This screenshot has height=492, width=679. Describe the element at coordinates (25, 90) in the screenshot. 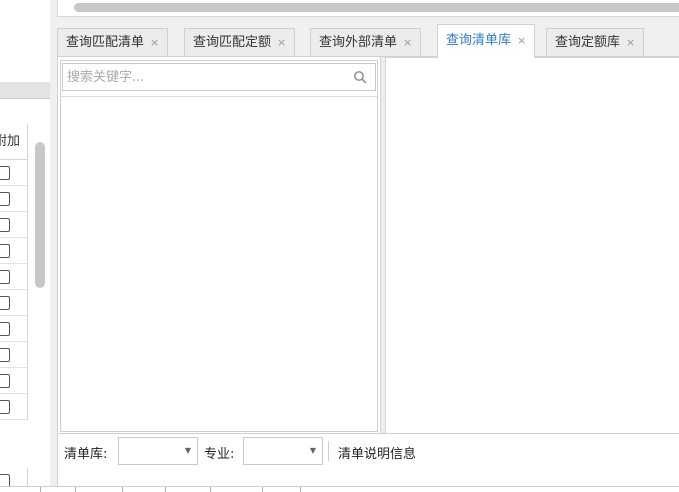

I see `left-table-header-bar` at that location.